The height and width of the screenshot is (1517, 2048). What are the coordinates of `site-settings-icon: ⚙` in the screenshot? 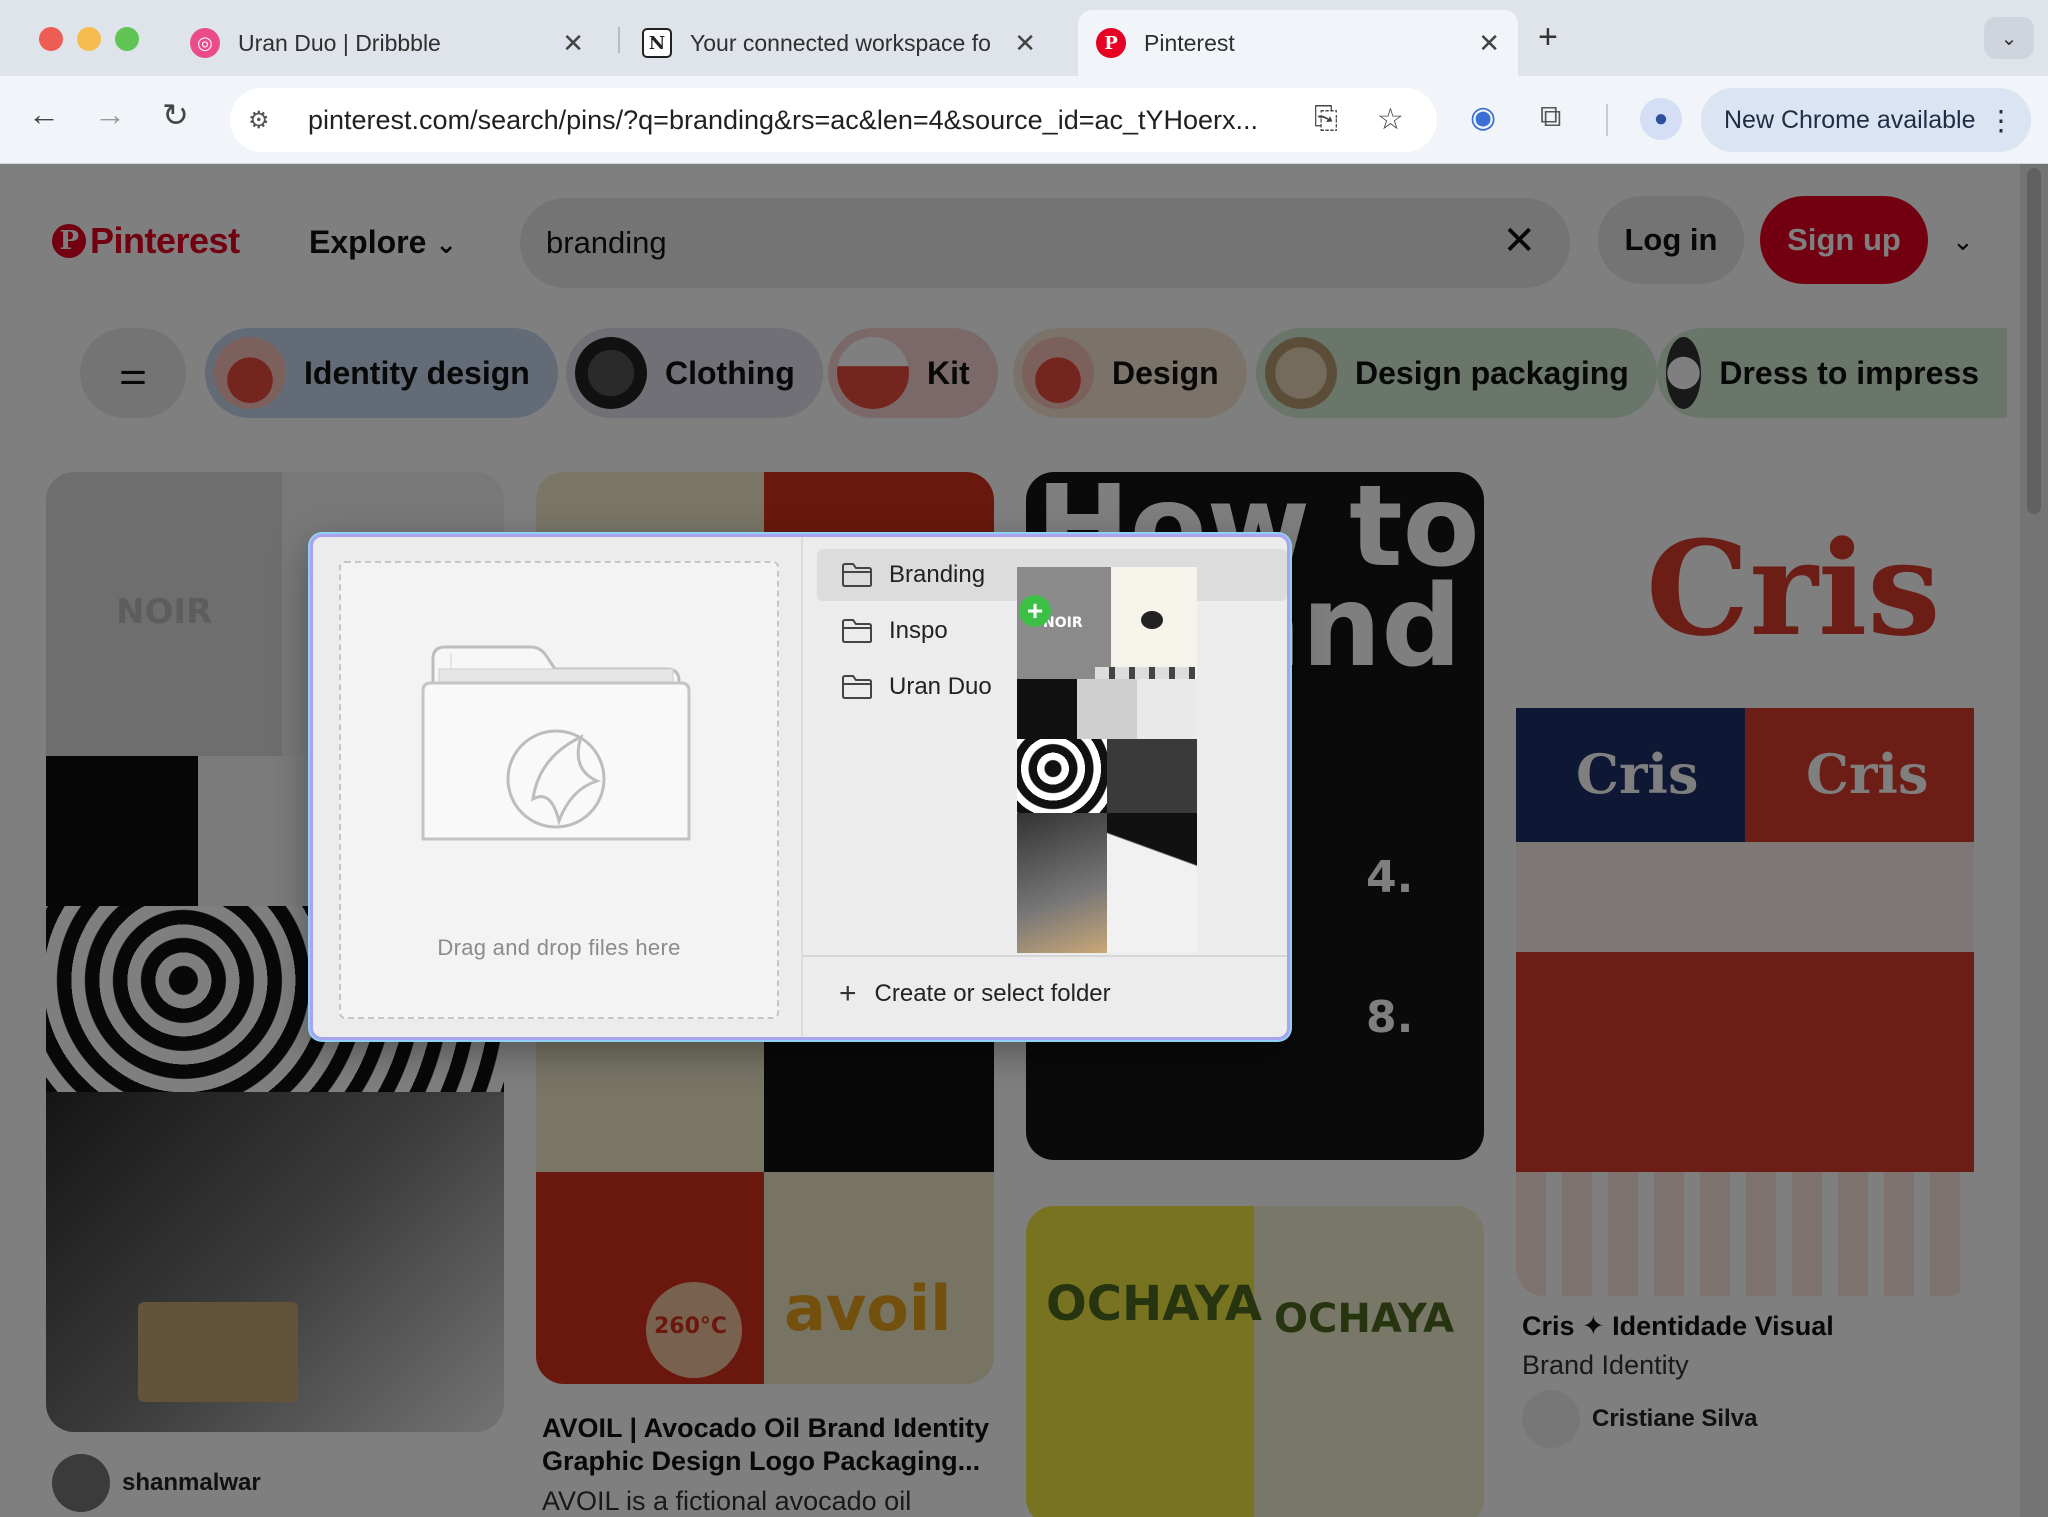 It's located at (268, 120).